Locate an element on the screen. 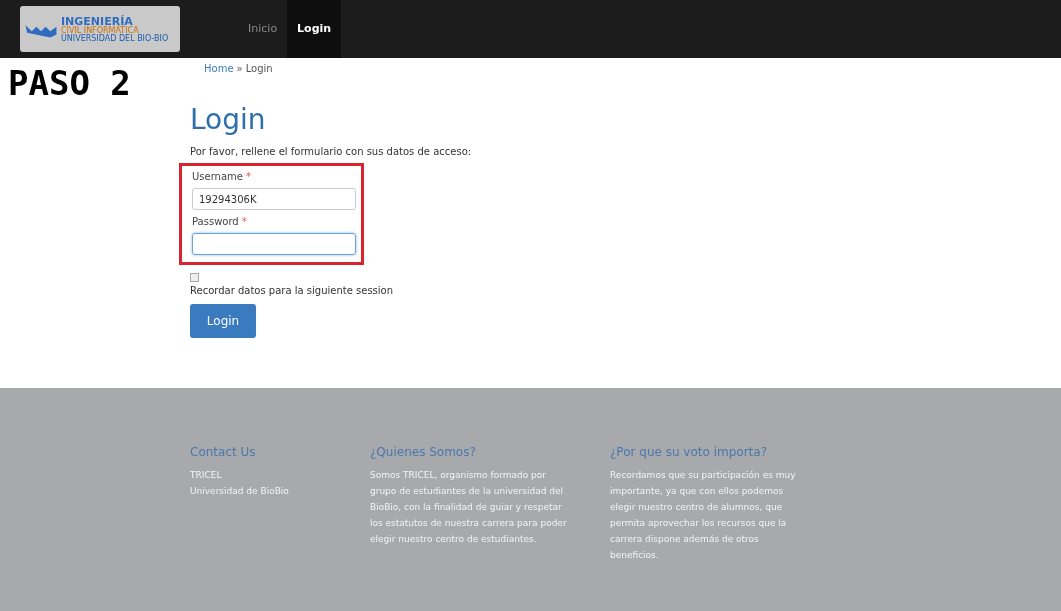 Image resolution: width=1061 pixels, height=611 pixels. footer-text: Somos TRICEL, organismo formado por grupo de estudiantes de la universidad del BioBio, con la finalidad de guiar y respetar los estatutos de nuestra carrera para poder elegir nuestro centro de estudiantes. is located at coordinates (469, 507).